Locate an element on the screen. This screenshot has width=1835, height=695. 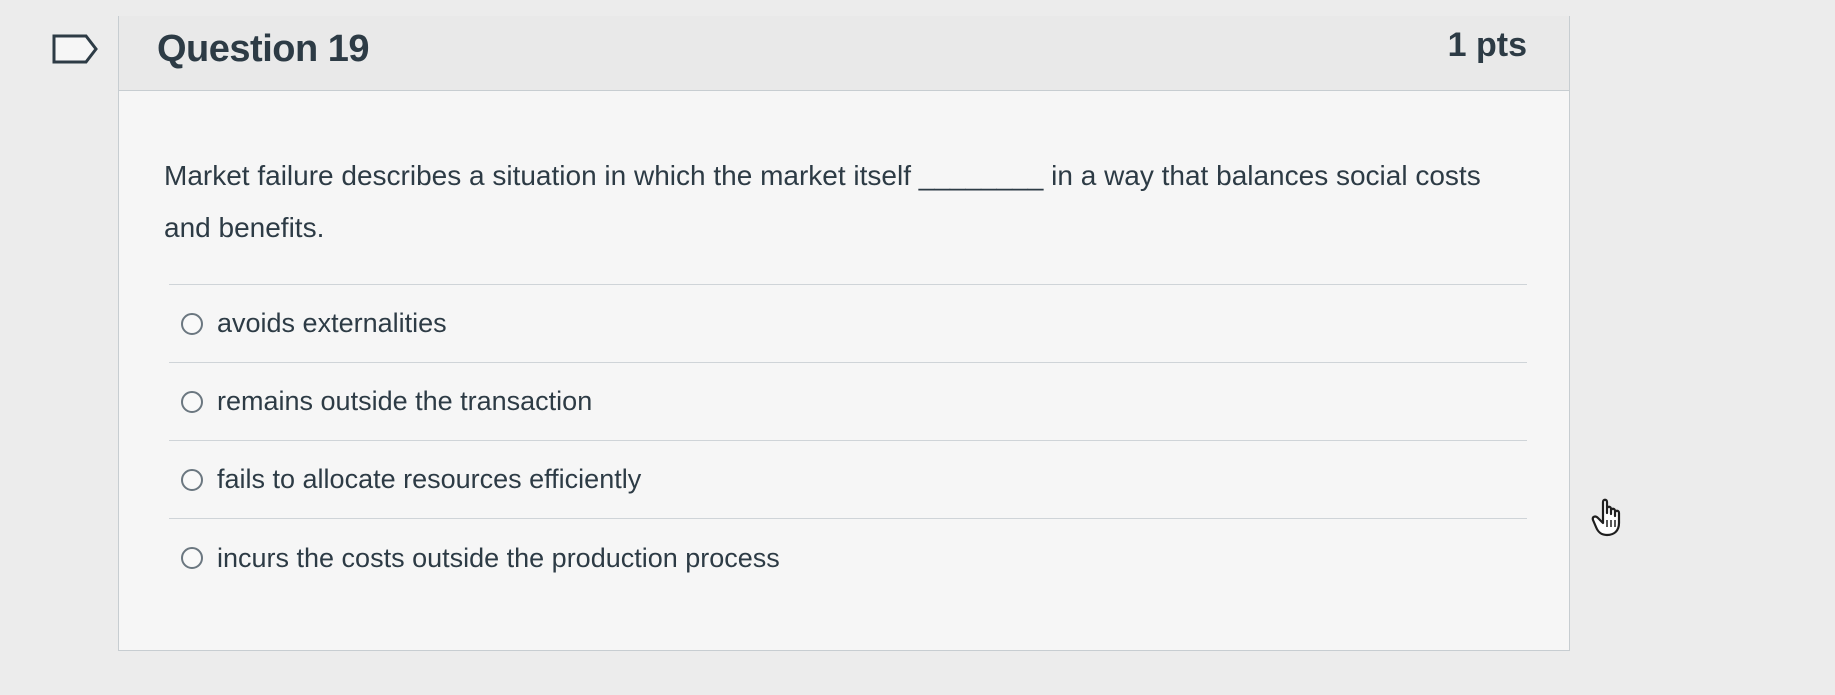
answer-option-2: remains outside the transaction is located at coordinates (848, 402).